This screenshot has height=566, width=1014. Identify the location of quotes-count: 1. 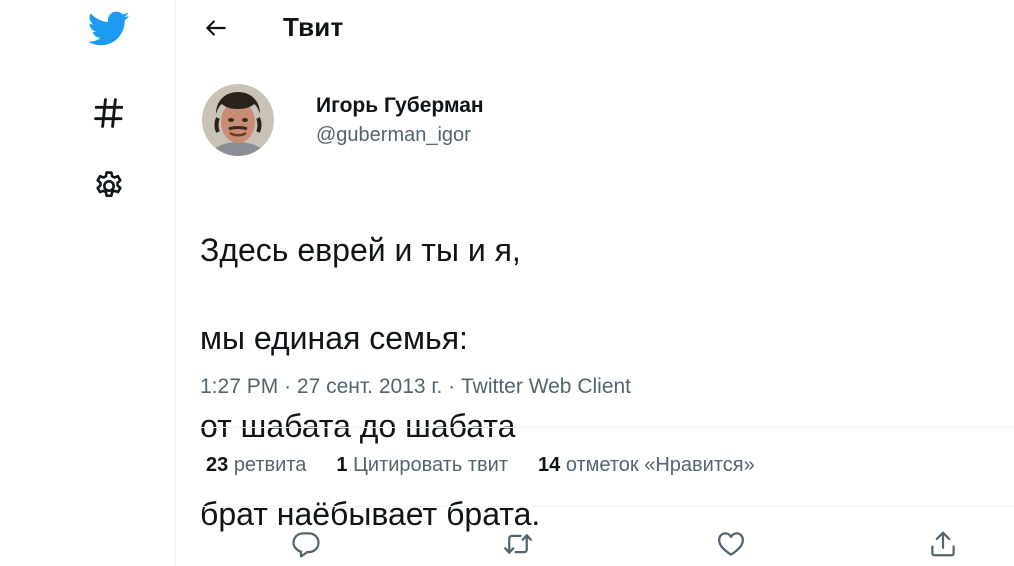
(342, 465).